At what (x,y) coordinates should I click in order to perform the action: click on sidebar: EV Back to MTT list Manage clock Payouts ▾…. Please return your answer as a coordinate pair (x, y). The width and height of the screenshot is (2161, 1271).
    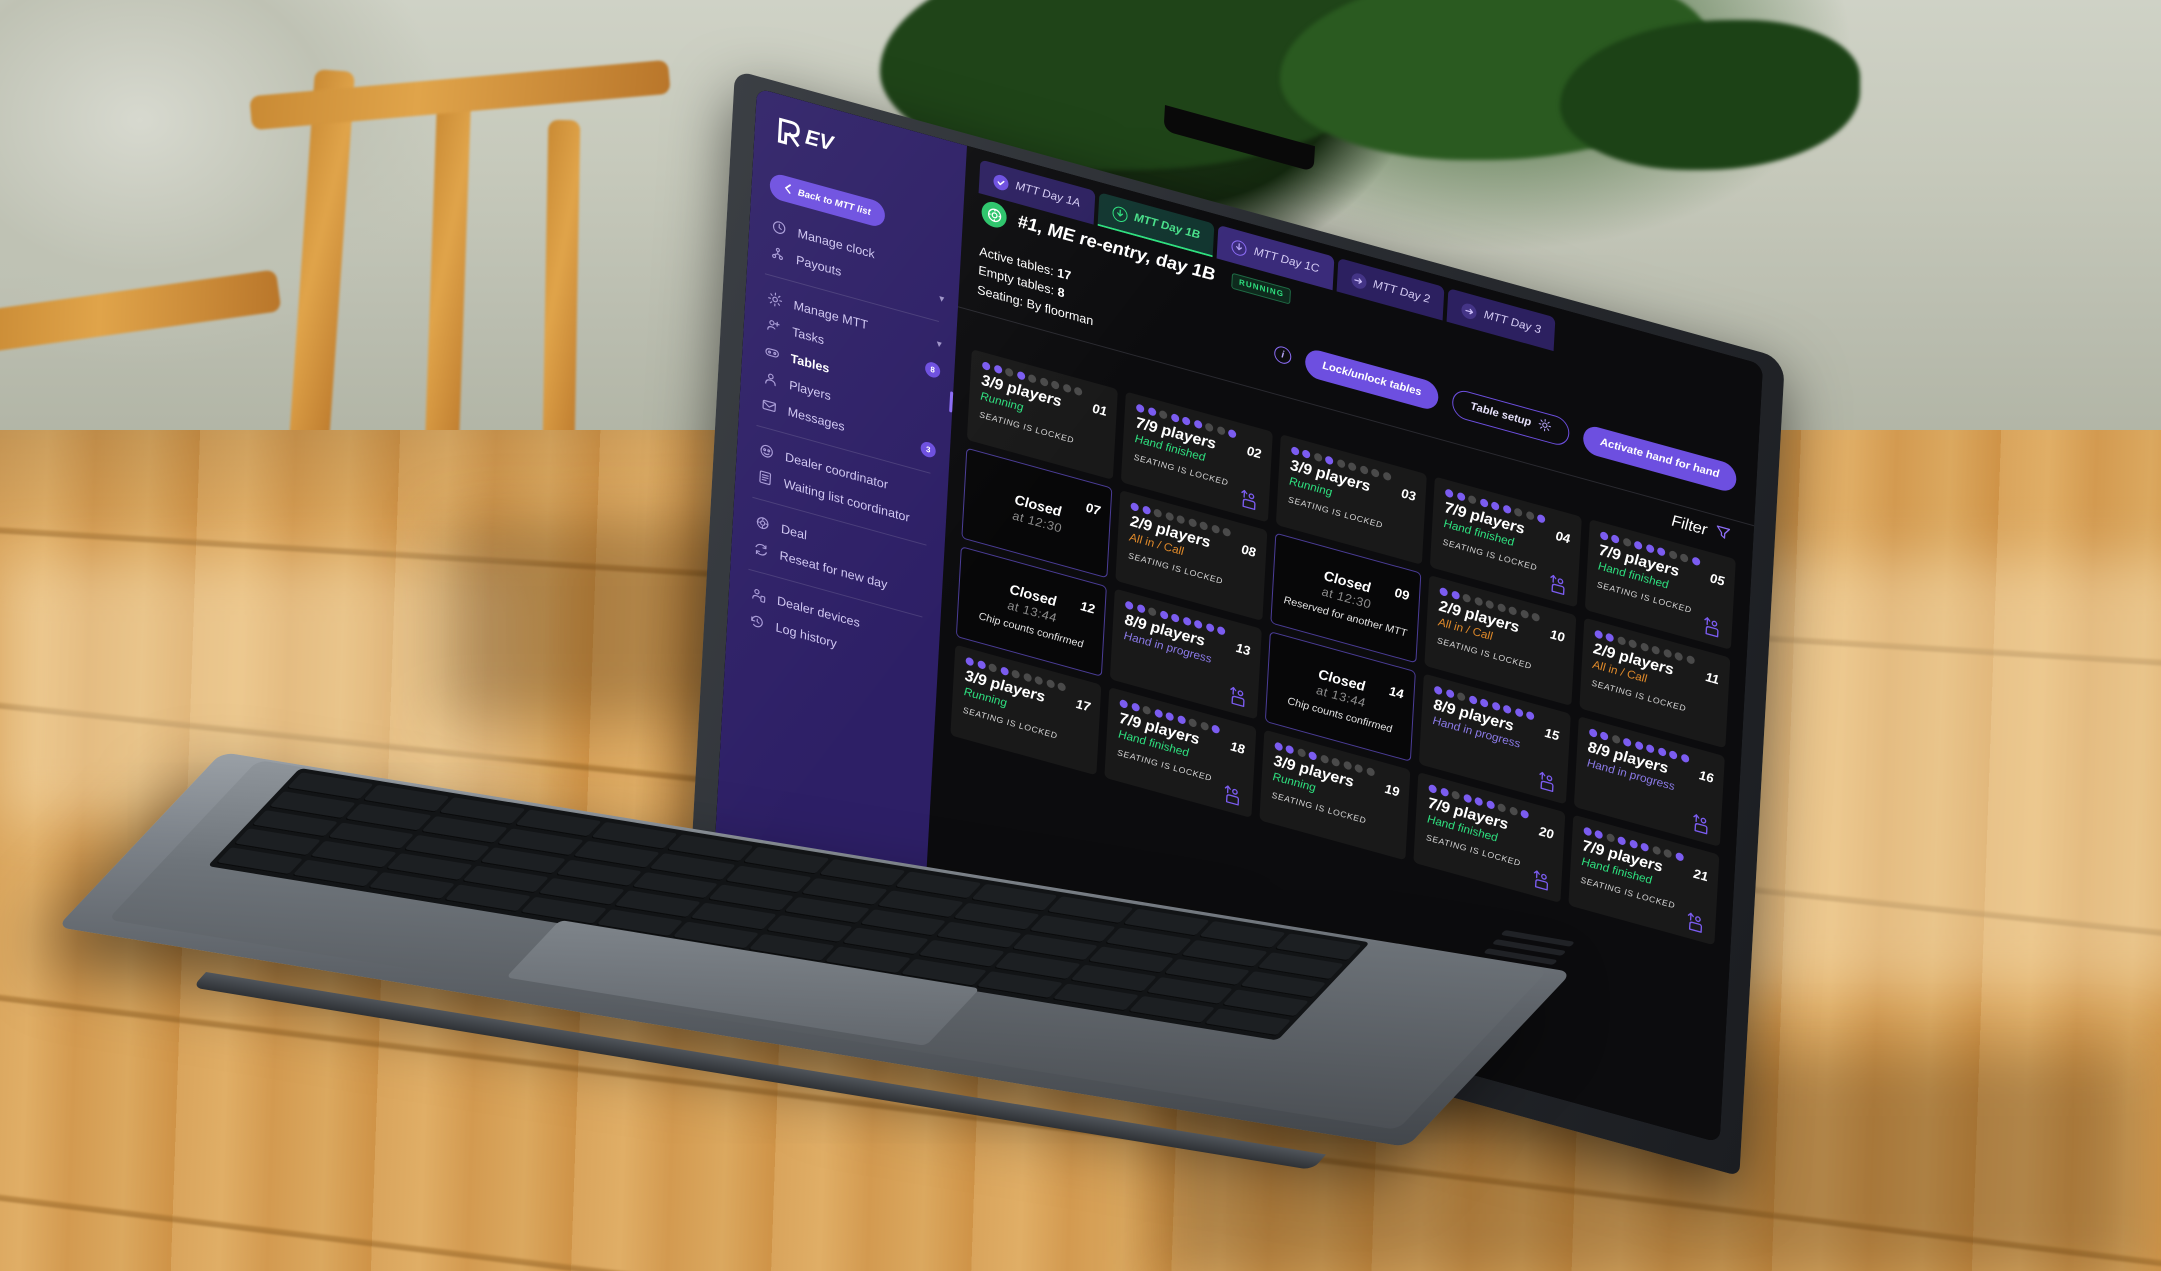
    Looking at the image, I should click on (840, 506).